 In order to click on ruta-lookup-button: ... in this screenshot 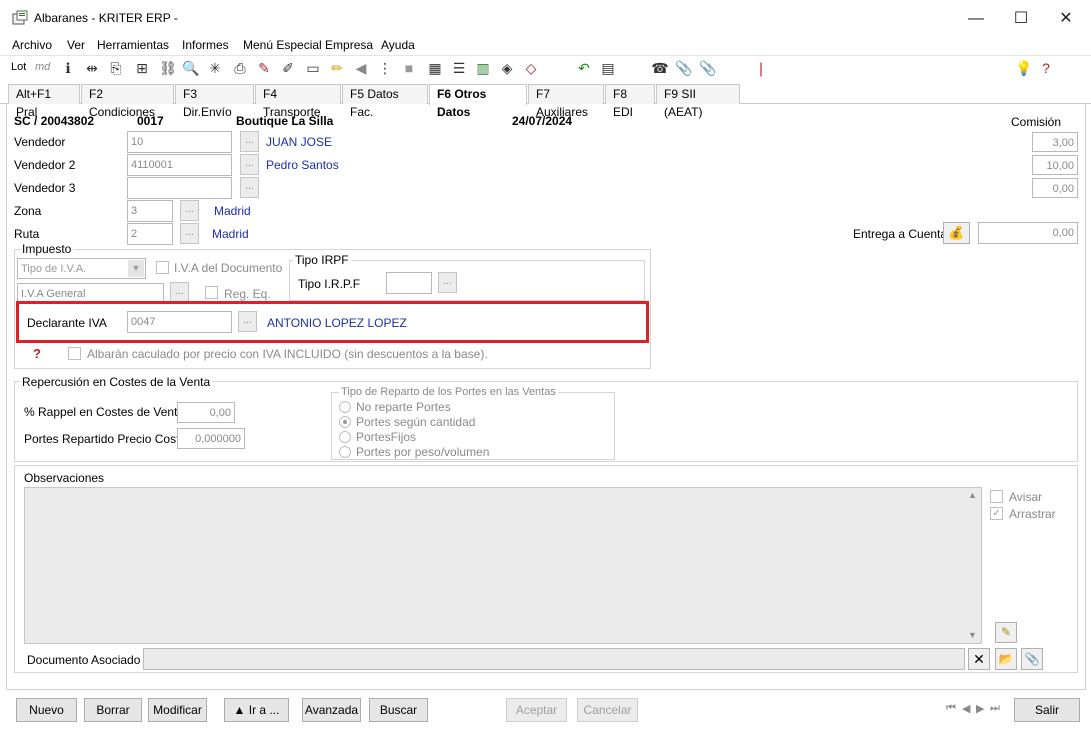, I will do `click(189, 233)`.